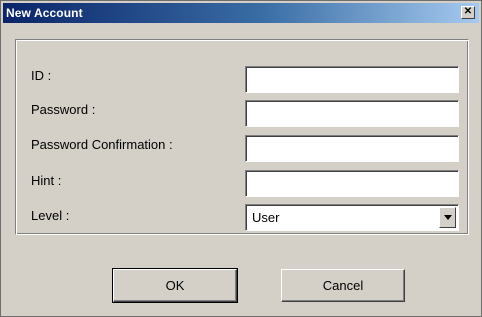 The image size is (482, 317). I want to click on title-bar: New Account ✕, so click(241, 13).